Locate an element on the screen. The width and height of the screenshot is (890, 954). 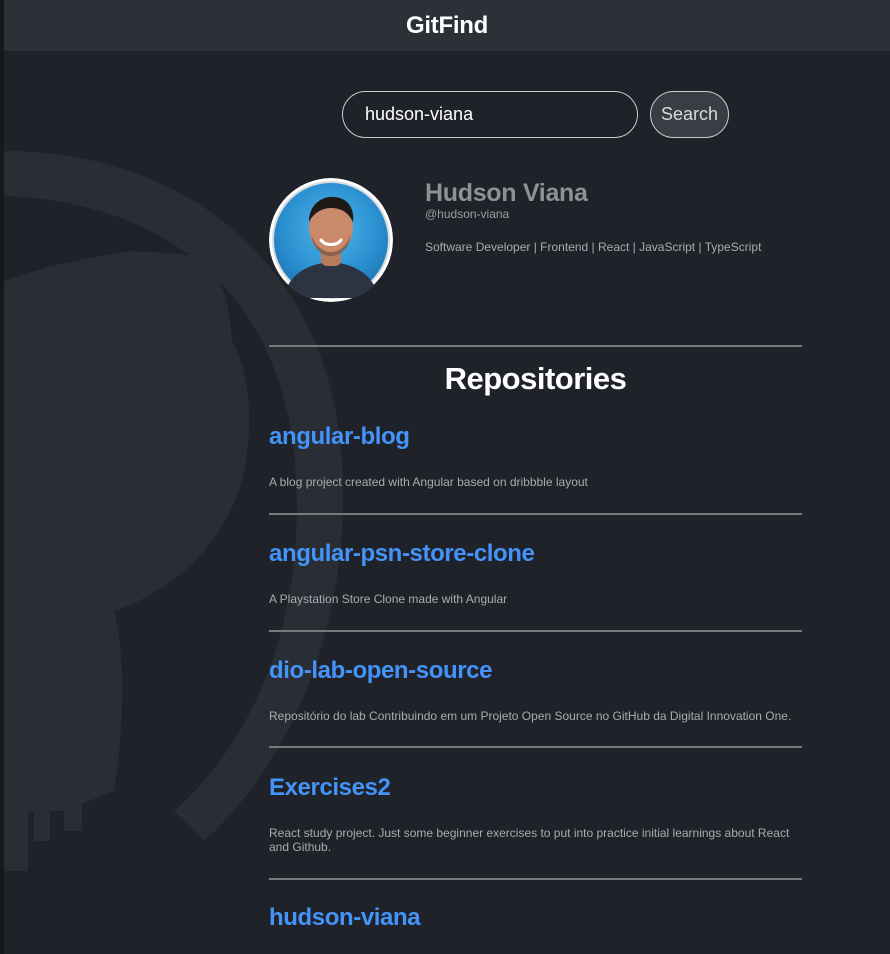
search-button: Search is located at coordinates (689, 114).